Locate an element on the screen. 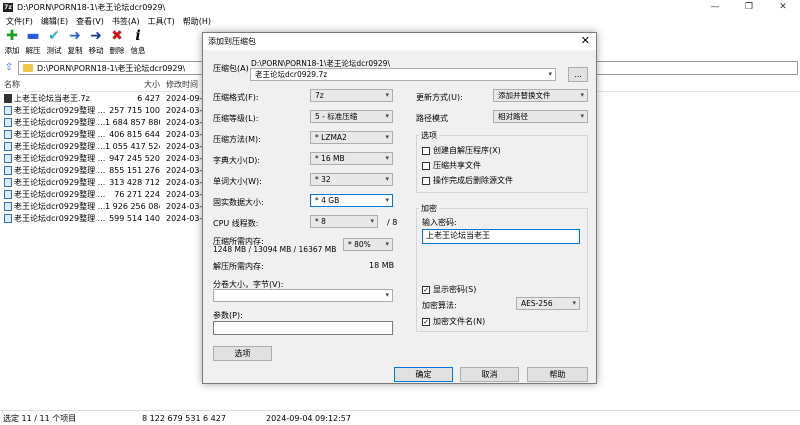  test-label: 测试 is located at coordinates (54, 50).